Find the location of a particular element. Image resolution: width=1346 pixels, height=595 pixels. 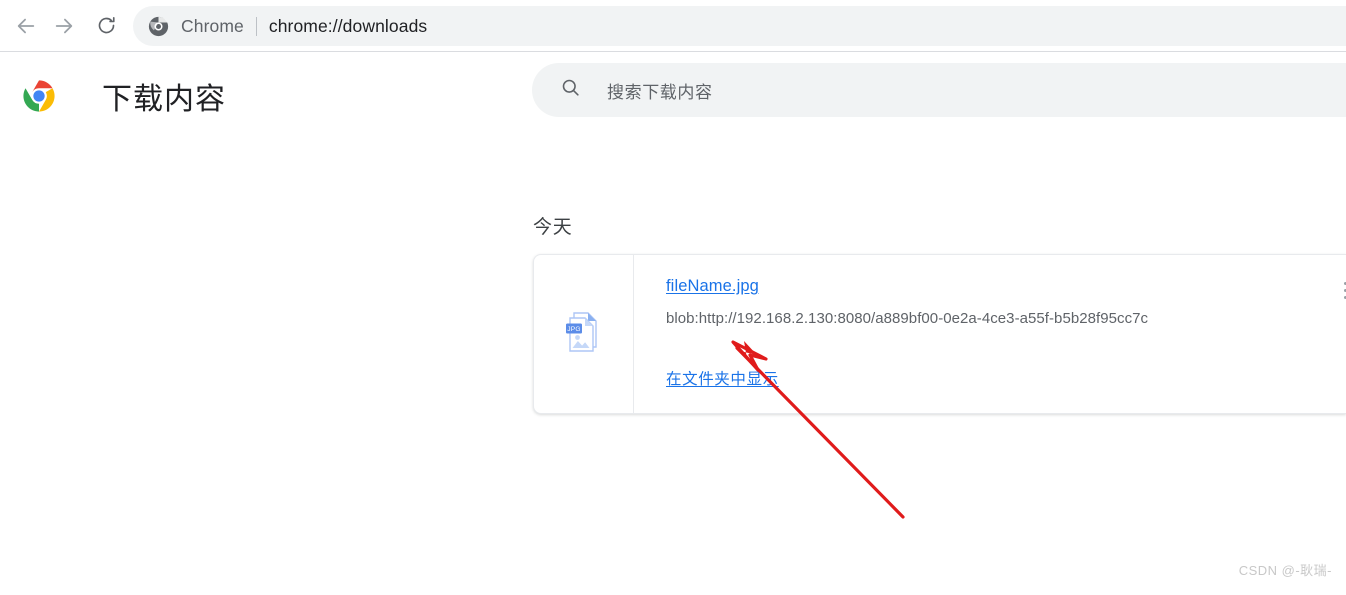

arrow-left-icon is located at coordinates (26, 26).